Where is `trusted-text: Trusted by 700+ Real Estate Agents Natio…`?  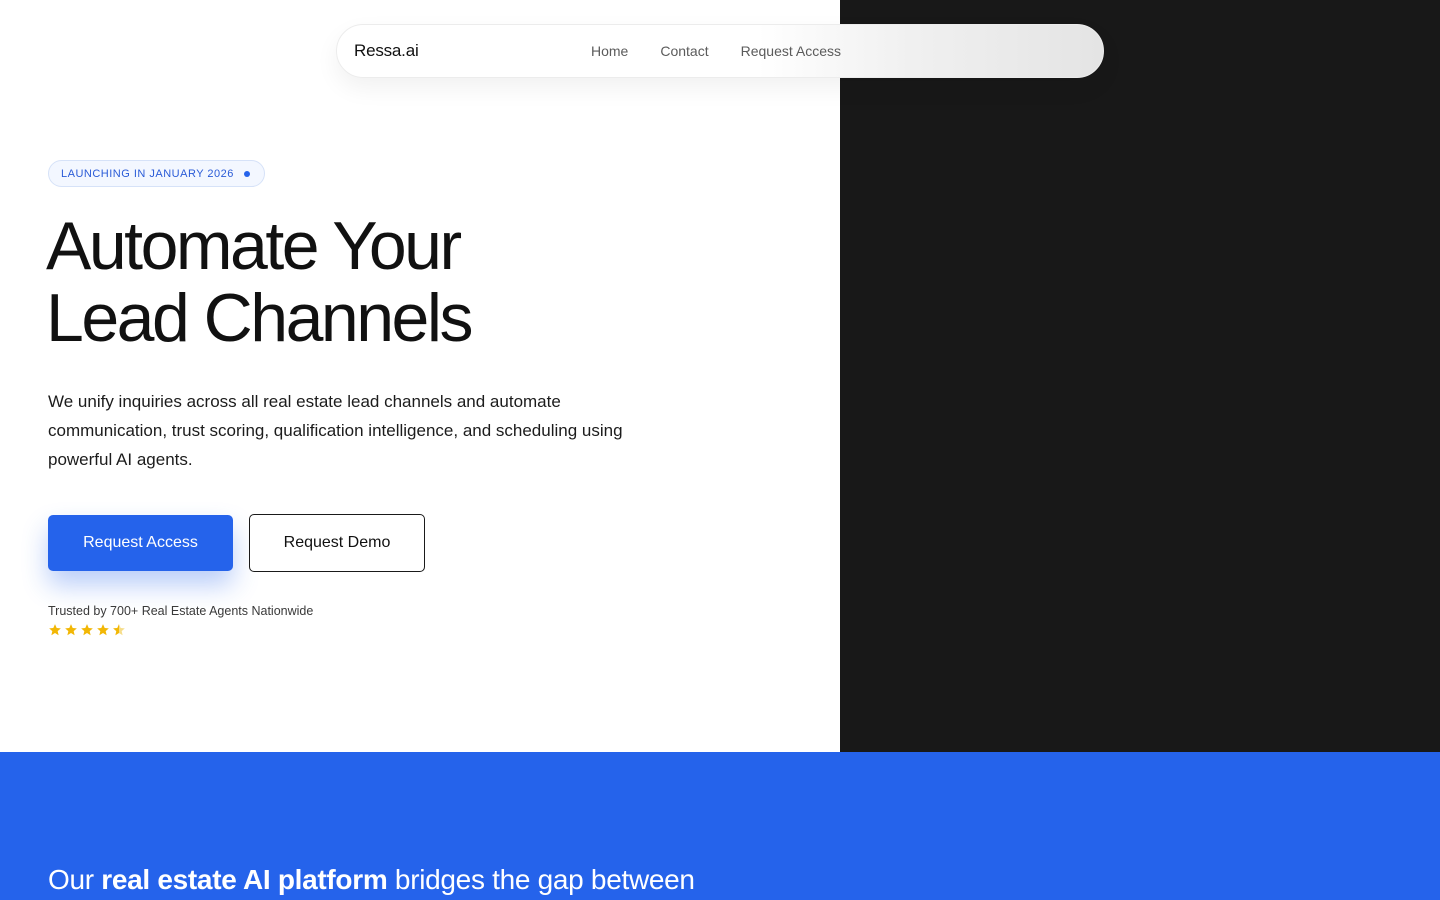 trusted-text: Trusted by 700+ Real Estate Agents Natio… is located at coordinates (181, 611).